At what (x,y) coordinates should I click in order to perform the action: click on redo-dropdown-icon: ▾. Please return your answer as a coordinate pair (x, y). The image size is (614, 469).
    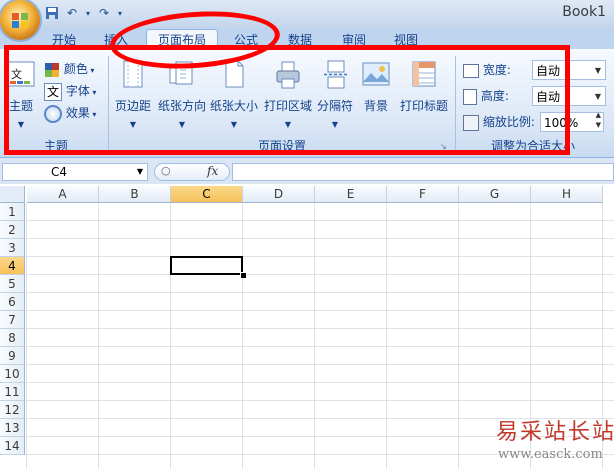
    Looking at the image, I should click on (120, 13).